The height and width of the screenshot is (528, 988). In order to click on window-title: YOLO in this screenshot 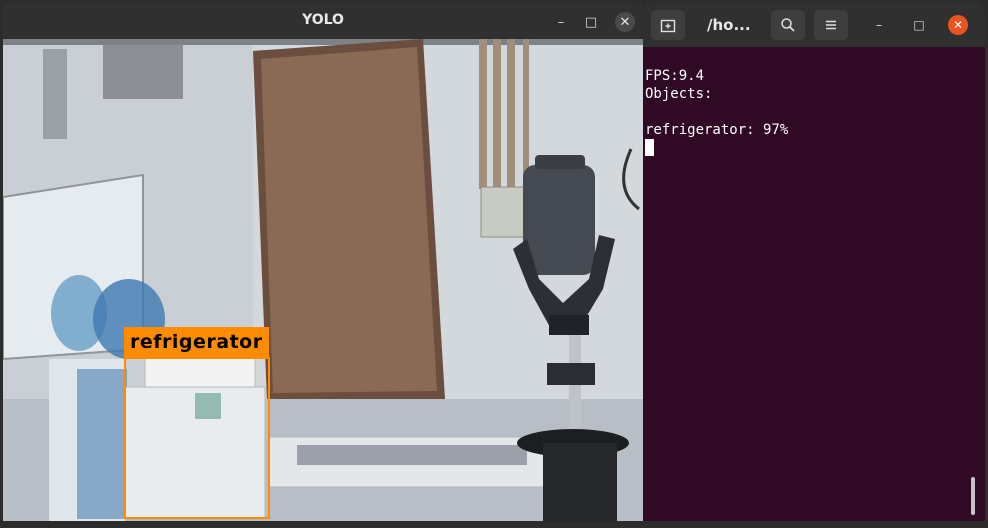, I will do `click(323, 20)`.